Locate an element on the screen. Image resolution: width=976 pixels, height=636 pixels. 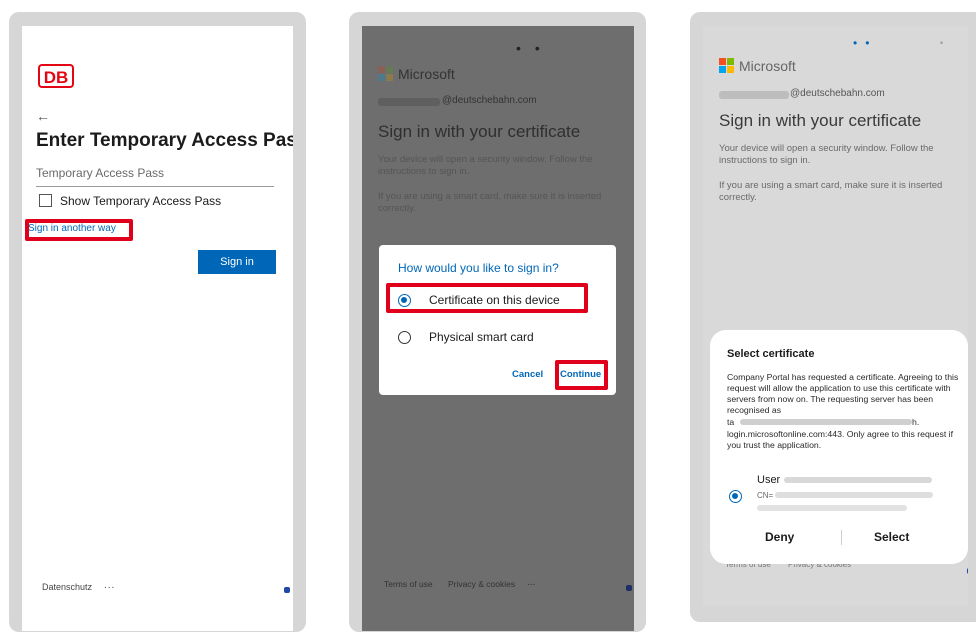
server-suffix: h. is located at coordinates (916, 422).